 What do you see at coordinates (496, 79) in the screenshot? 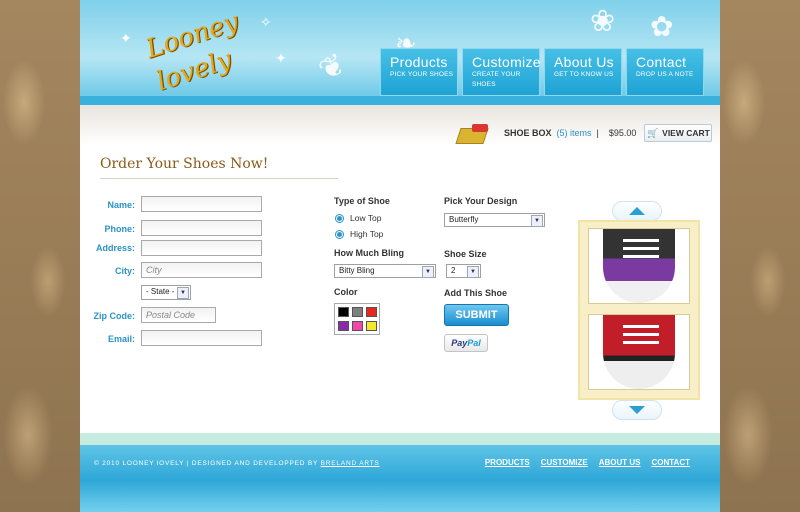
I see `nav-subtitle: CREATE YOUR SHOES` at bounding box center [496, 79].